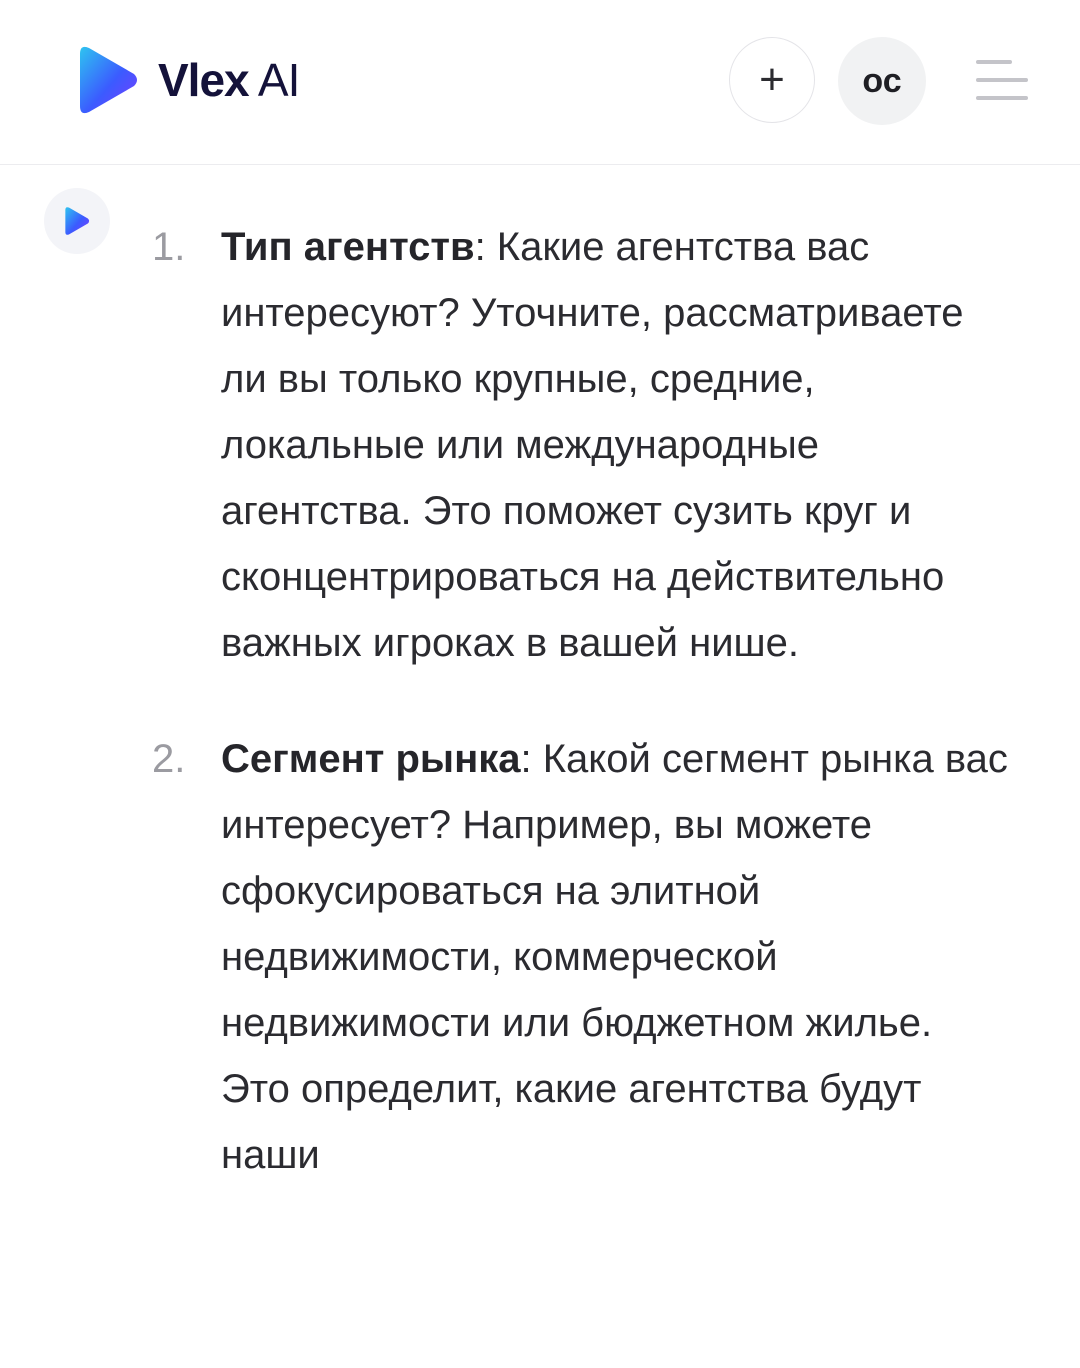 The height and width of the screenshot is (1368, 1080). Describe the element at coordinates (1002, 80) in the screenshot. I see `hamburger-menu-icon` at that location.